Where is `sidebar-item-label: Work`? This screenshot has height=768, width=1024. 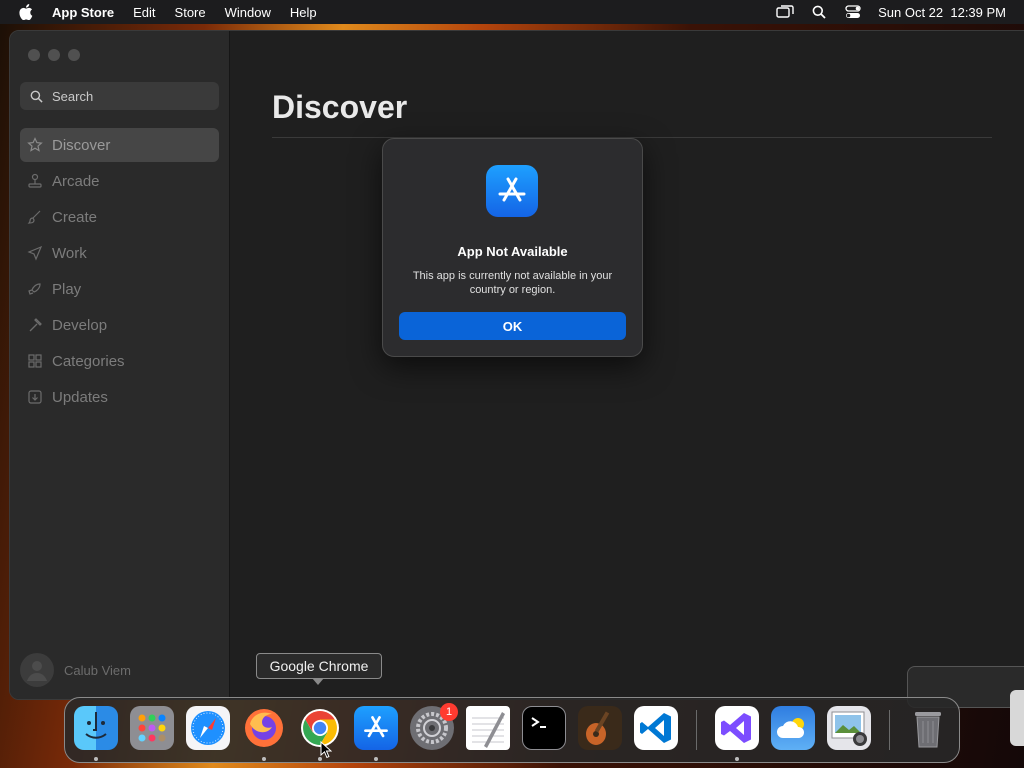 sidebar-item-label: Work is located at coordinates (69, 253).